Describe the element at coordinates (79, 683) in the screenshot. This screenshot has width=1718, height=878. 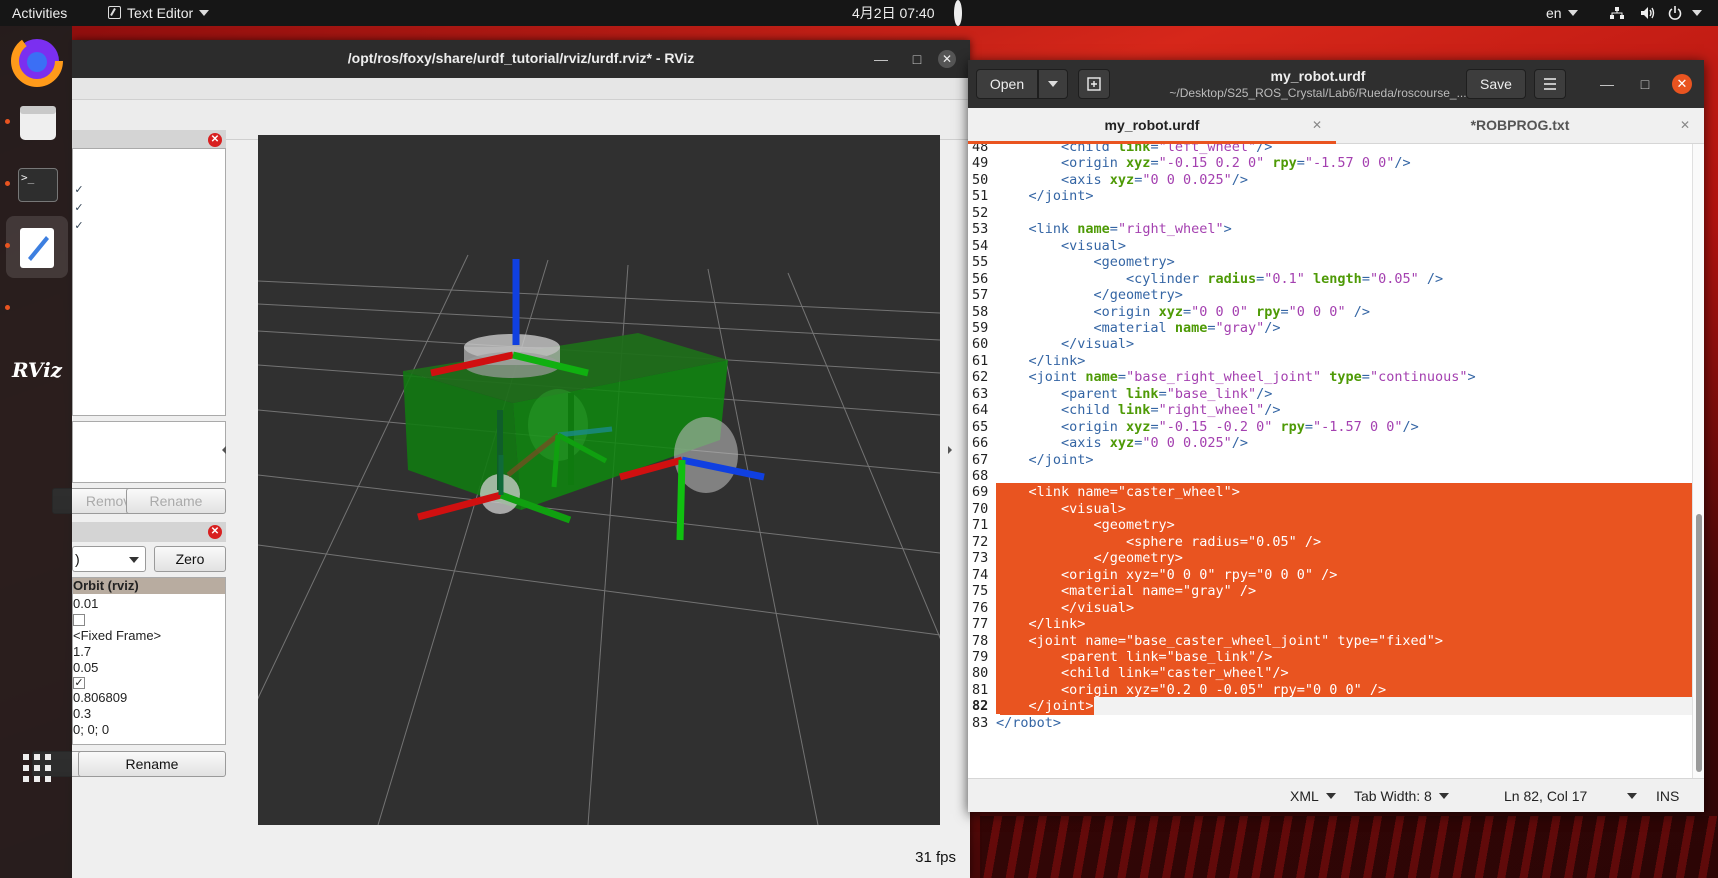
I see `focal-shape-fixed-checkbox: ✓` at that location.